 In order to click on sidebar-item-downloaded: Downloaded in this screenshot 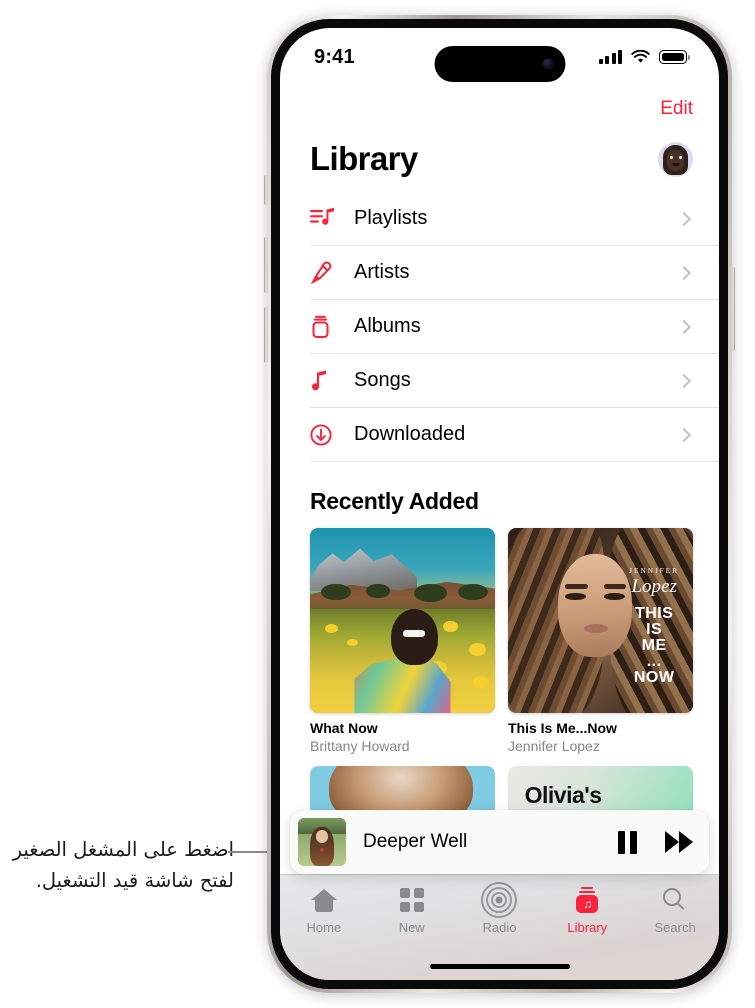, I will do `click(514, 435)`.